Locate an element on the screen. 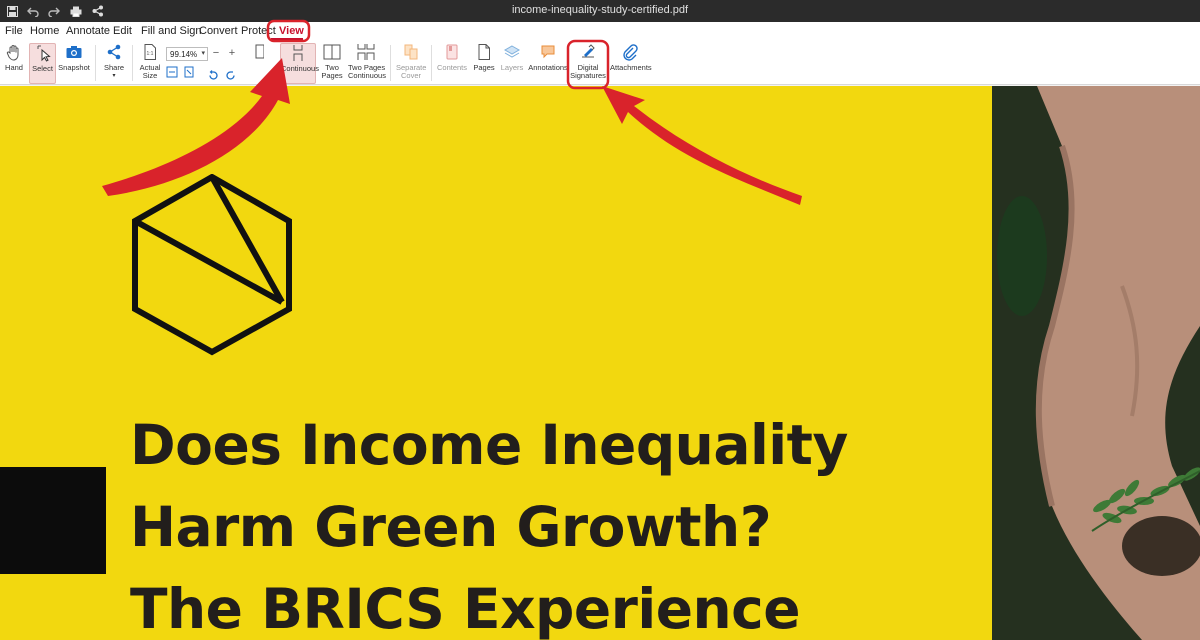 The height and width of the screenshot is (640, 1200). menu-home: Home is located at coordinates (44, 31).